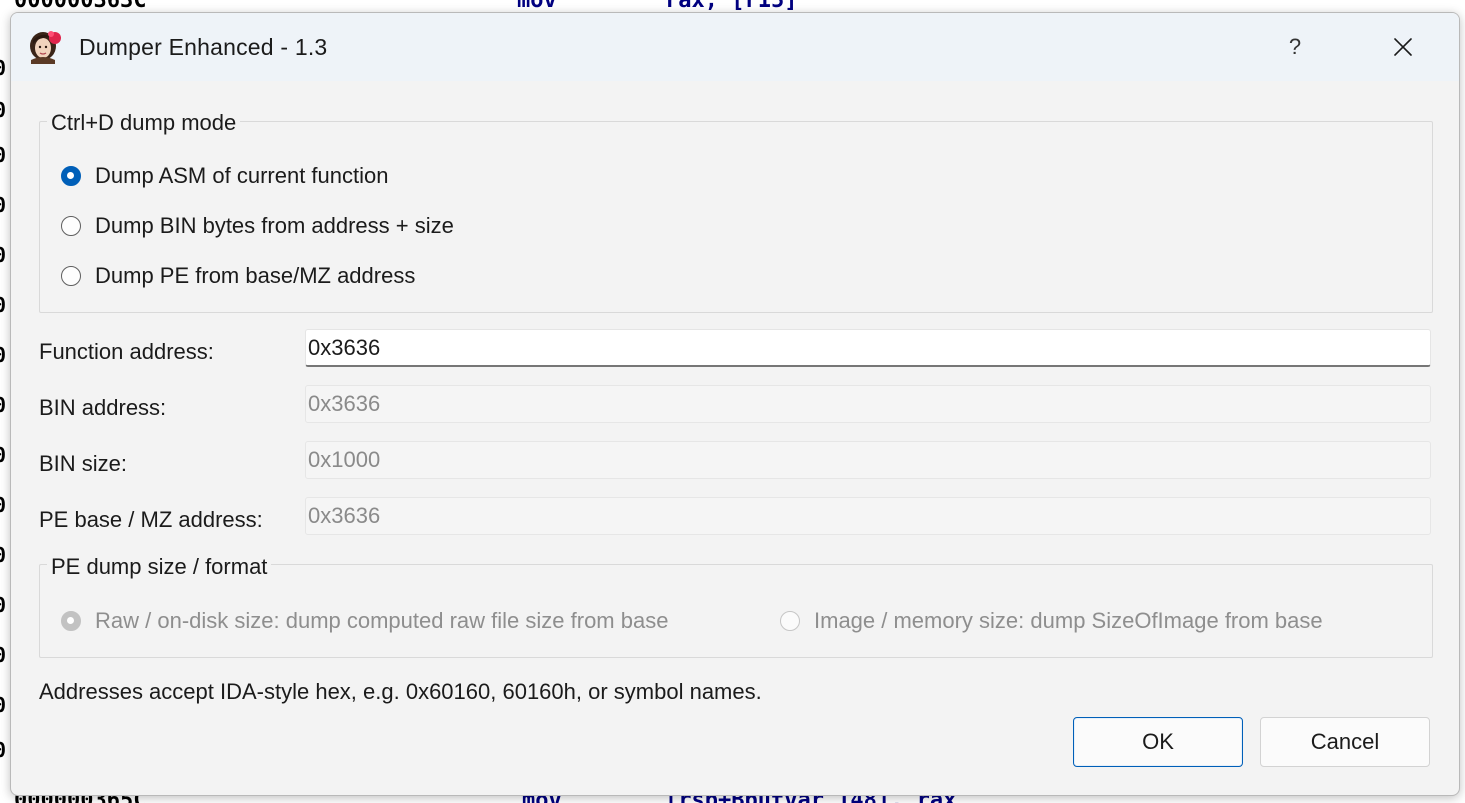 The image size is (1465, 803). What do you see at coordinates (242, 175) in the screenshot?
I see `radio-label: Dump ASM of current function` at bounding box center [242, 175].